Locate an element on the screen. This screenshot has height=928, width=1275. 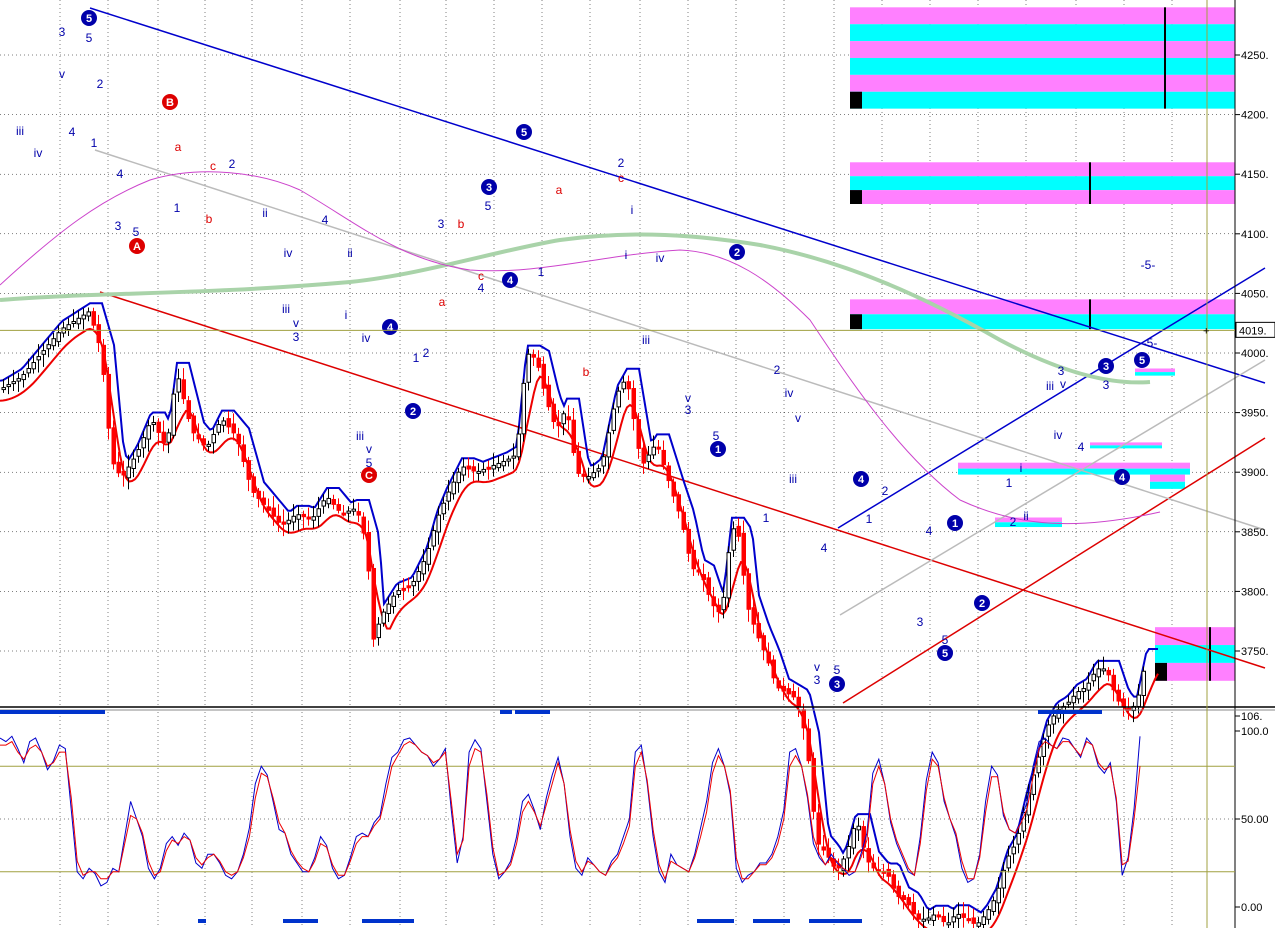
wave-label: c is located at coordinates (621, 178).